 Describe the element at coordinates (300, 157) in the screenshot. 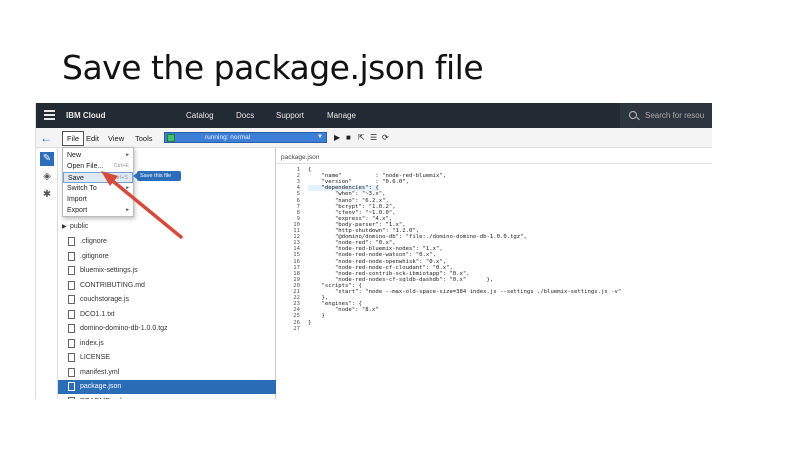

I see `editor-tab-label: package.json` at that location.